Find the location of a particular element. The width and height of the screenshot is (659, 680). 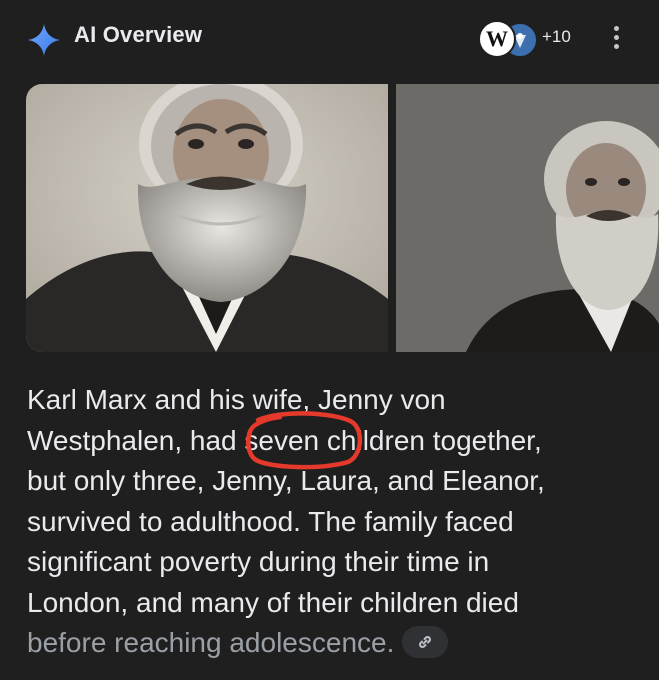

link-icon is located at coordinates (425, 641).